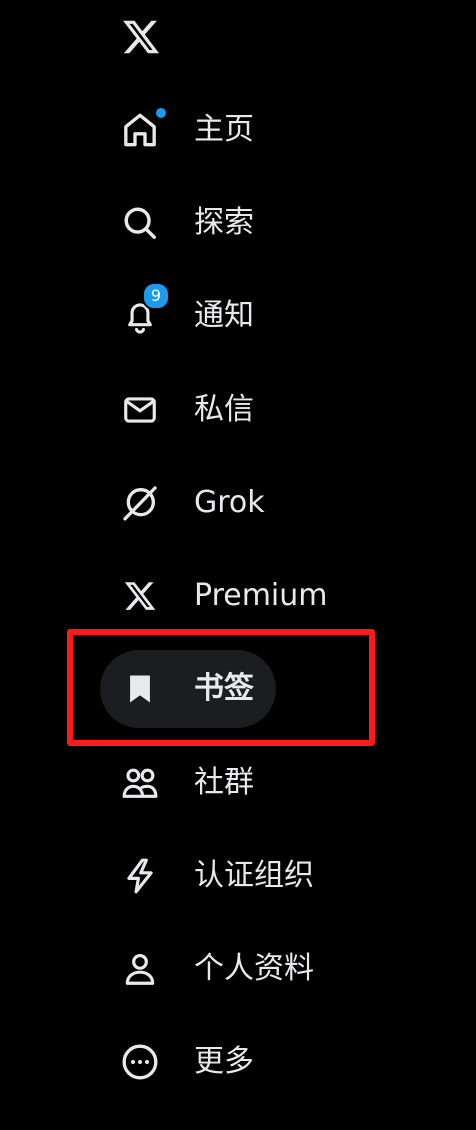 This screenshot has height=1130, width=476. What do you see at coordinates (140, 783) in the screenshot?
I see `people-icon` at bounding box center [140, 783].